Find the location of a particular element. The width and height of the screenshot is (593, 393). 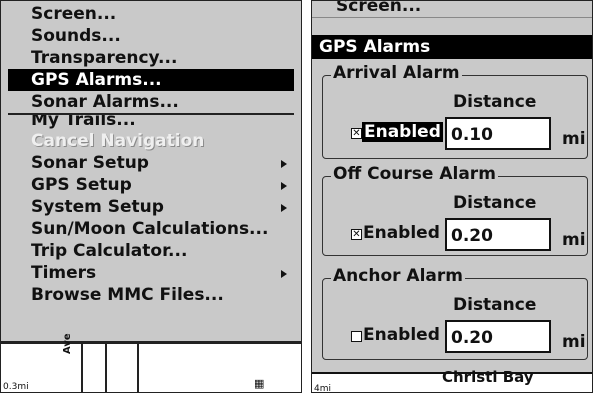

menu-item-label: GPS Setup is located at coordinates (81, 185).